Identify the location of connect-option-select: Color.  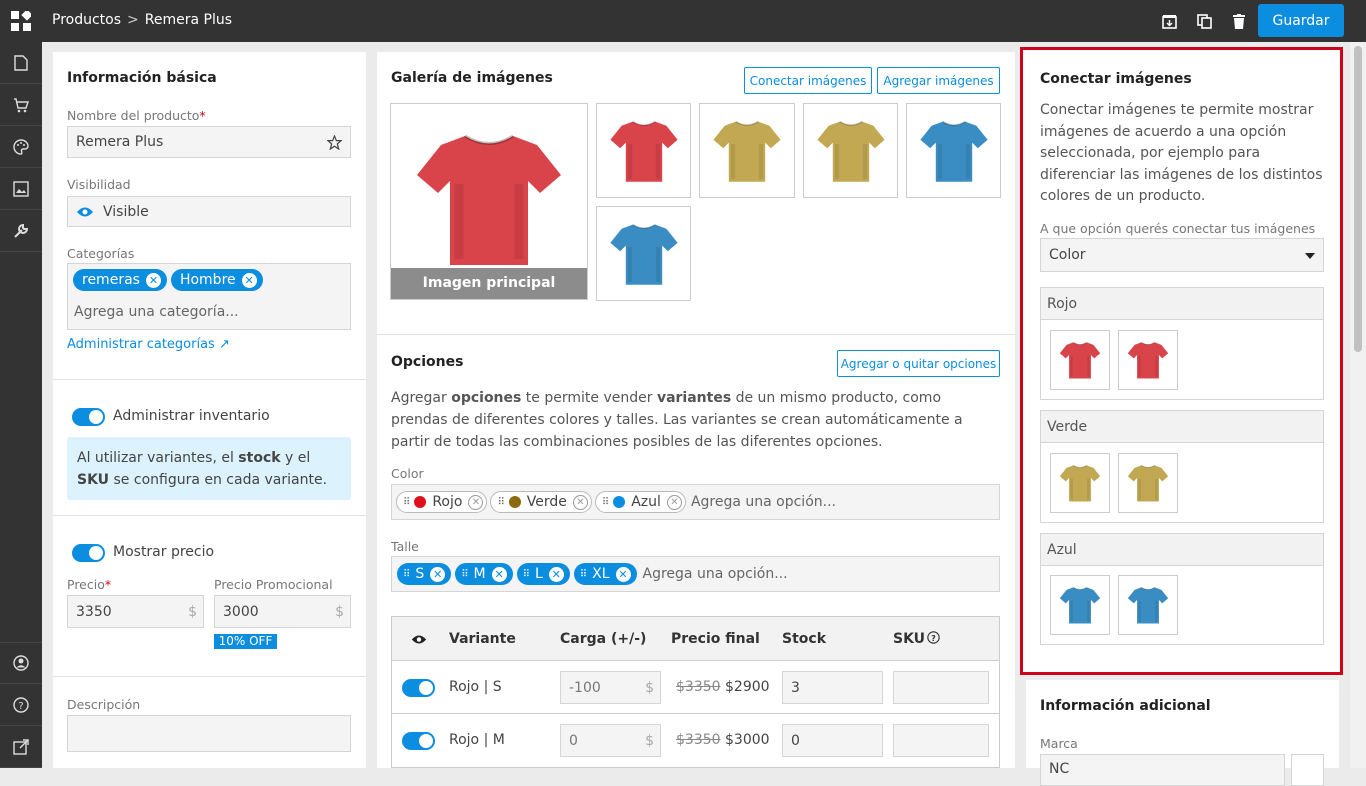
(1182, 255).